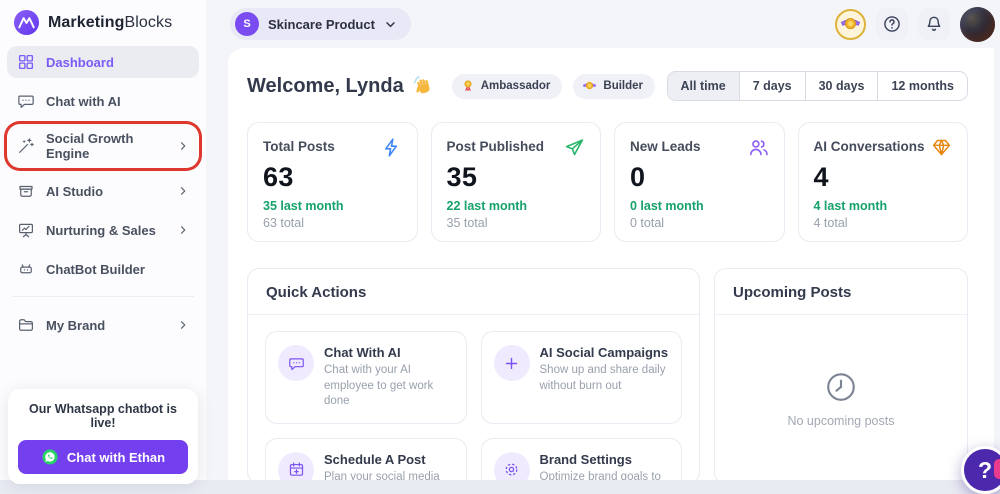  I want to click on stat-card-post-published: Post Published 35 22 last month 35 total, so click(515, 182).